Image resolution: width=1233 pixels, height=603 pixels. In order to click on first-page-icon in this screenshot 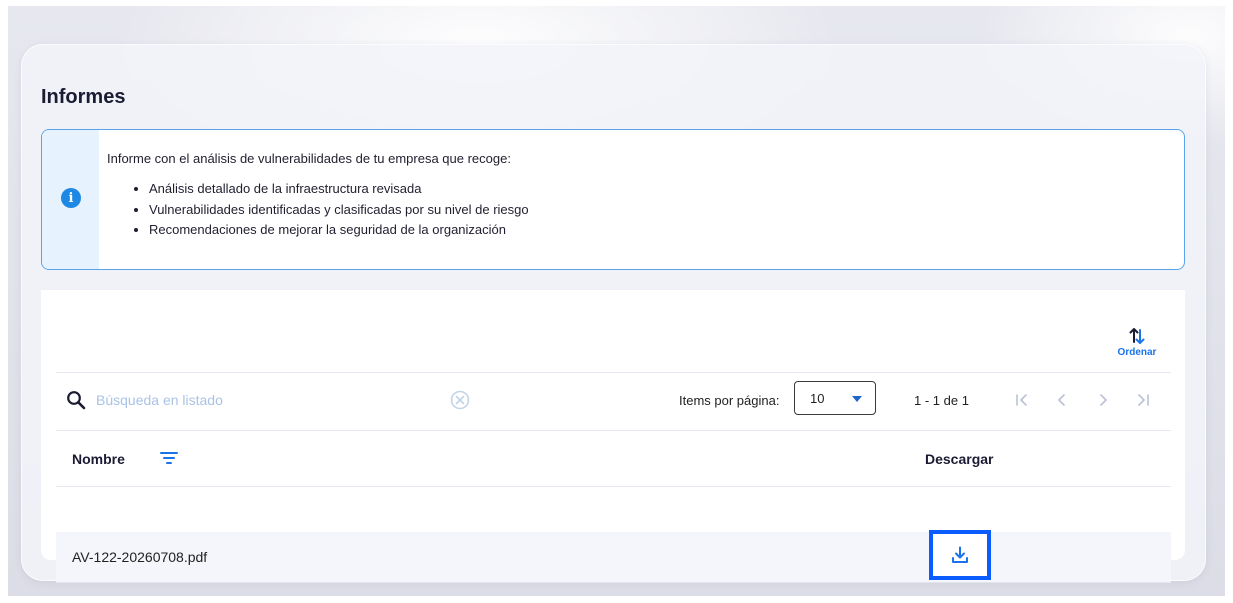, I will do `click(1021, 400)`.